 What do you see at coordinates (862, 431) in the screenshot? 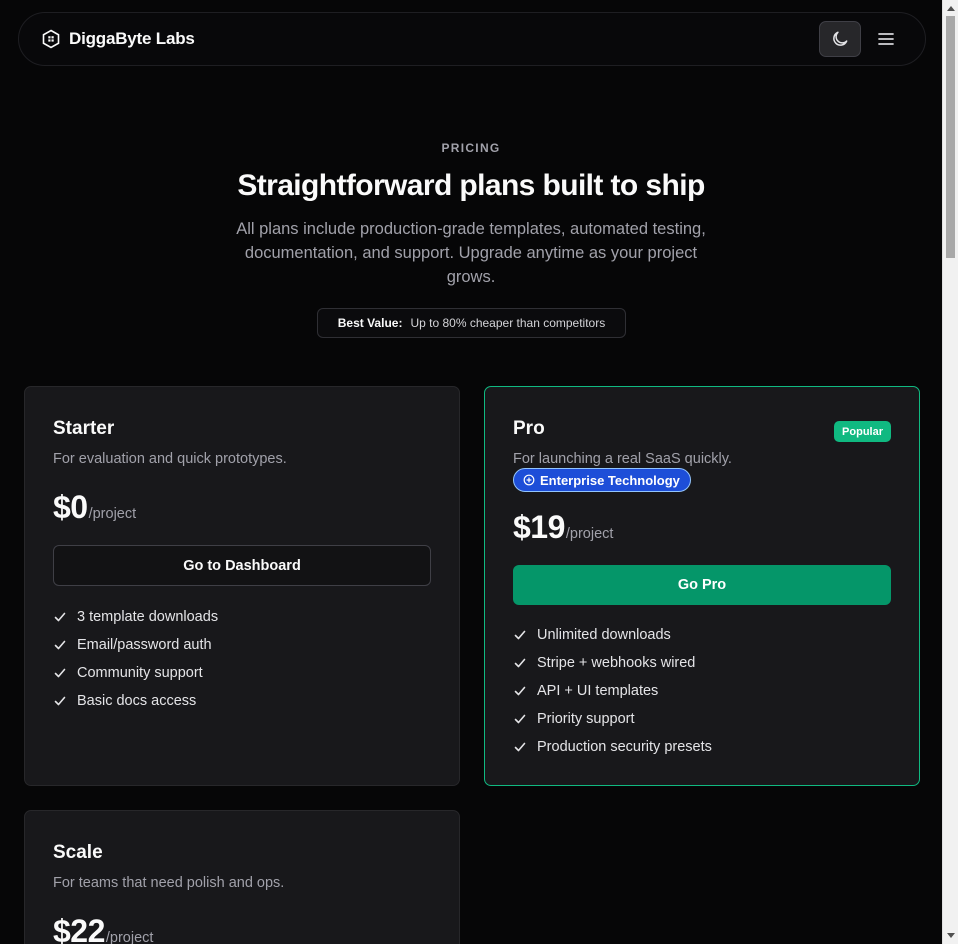
I see `popular-badge: Popular` at bounding box center [862, 431].